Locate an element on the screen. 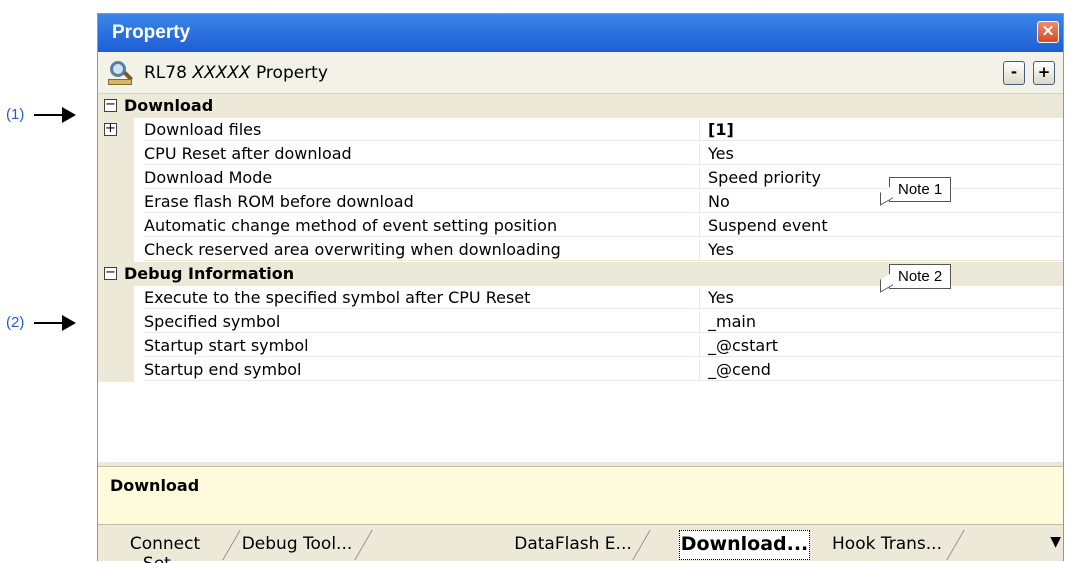 This screenshot has height=563, width=1071. property-value: _@cend is located at coordinates (881, 370).